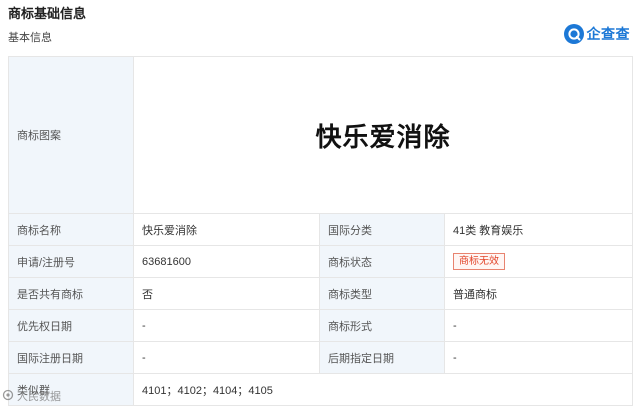 The width and height of the screenshot is (640, 410). I want to click on qcc-logo-icon, so click(573, 34).